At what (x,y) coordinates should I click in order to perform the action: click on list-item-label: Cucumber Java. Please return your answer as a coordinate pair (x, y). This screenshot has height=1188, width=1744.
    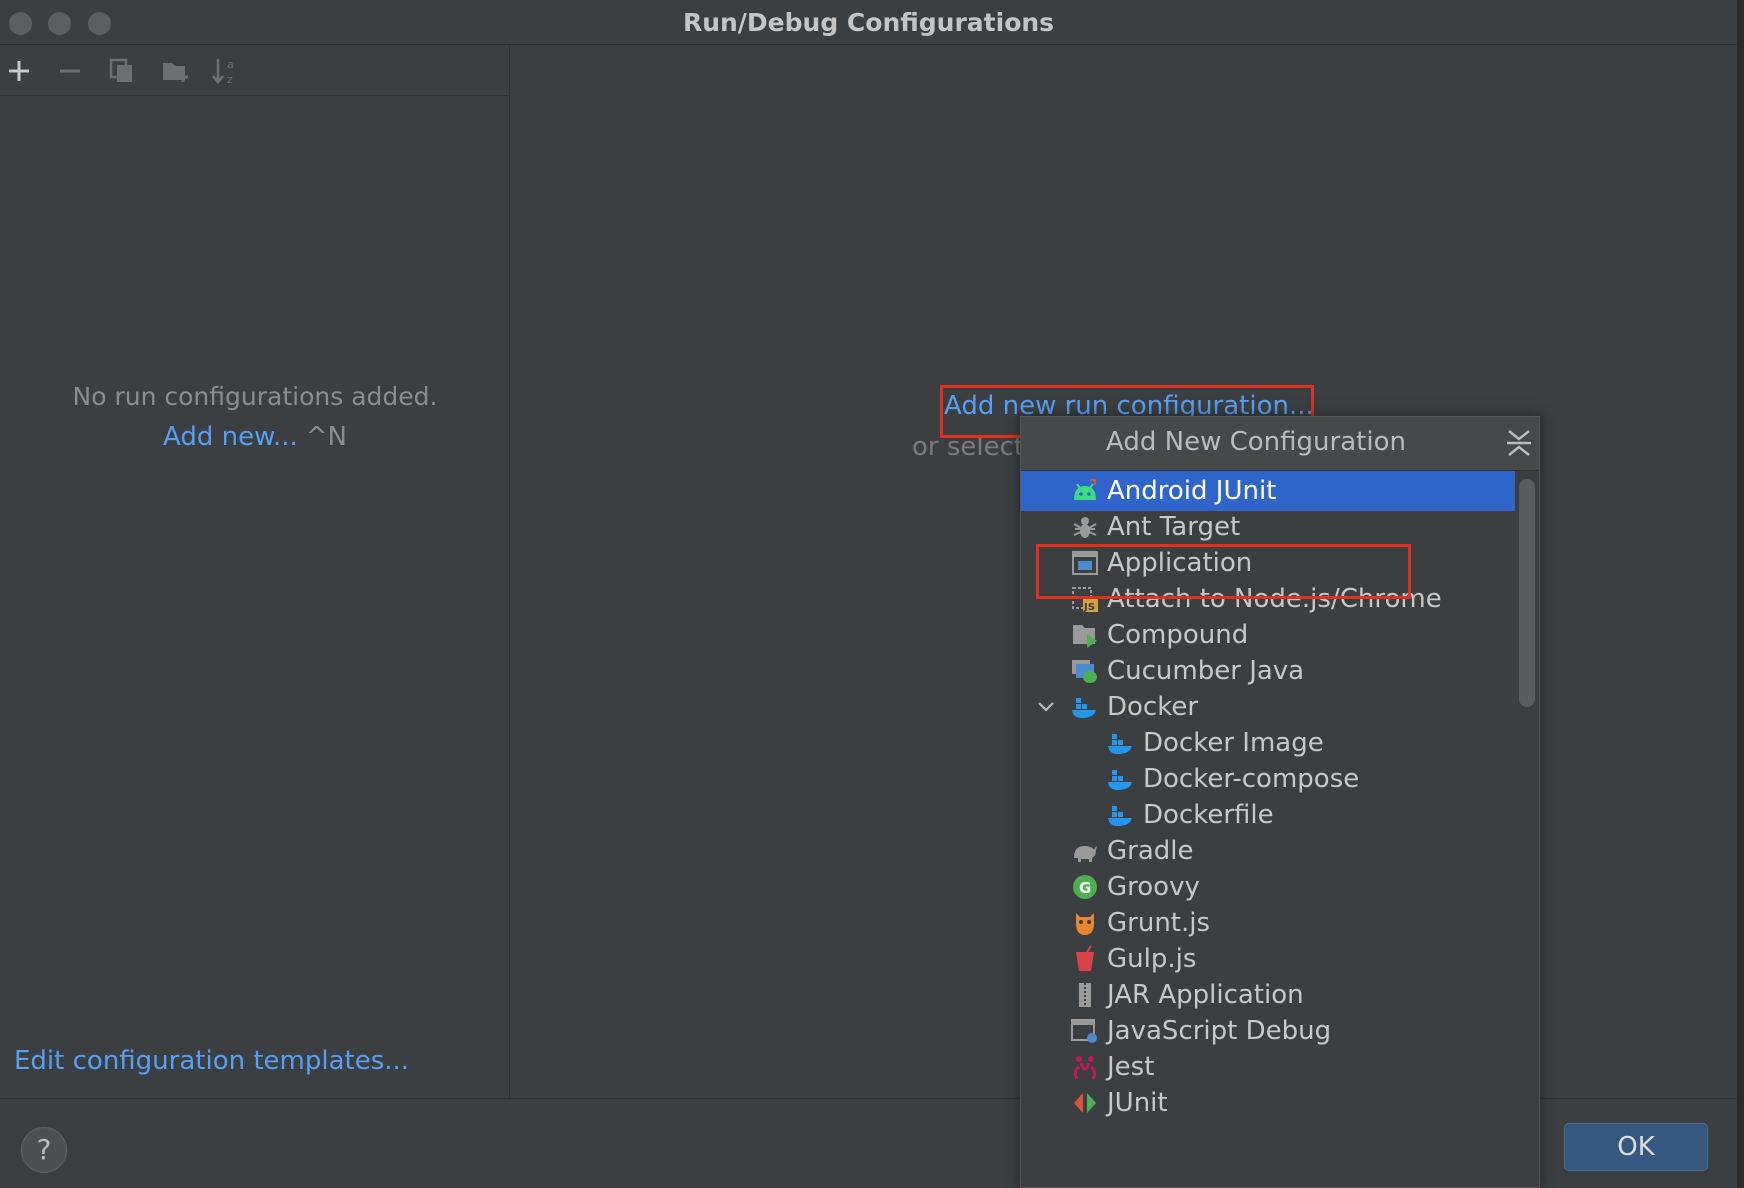
    Looking at the image, I should click on (1206, 671).